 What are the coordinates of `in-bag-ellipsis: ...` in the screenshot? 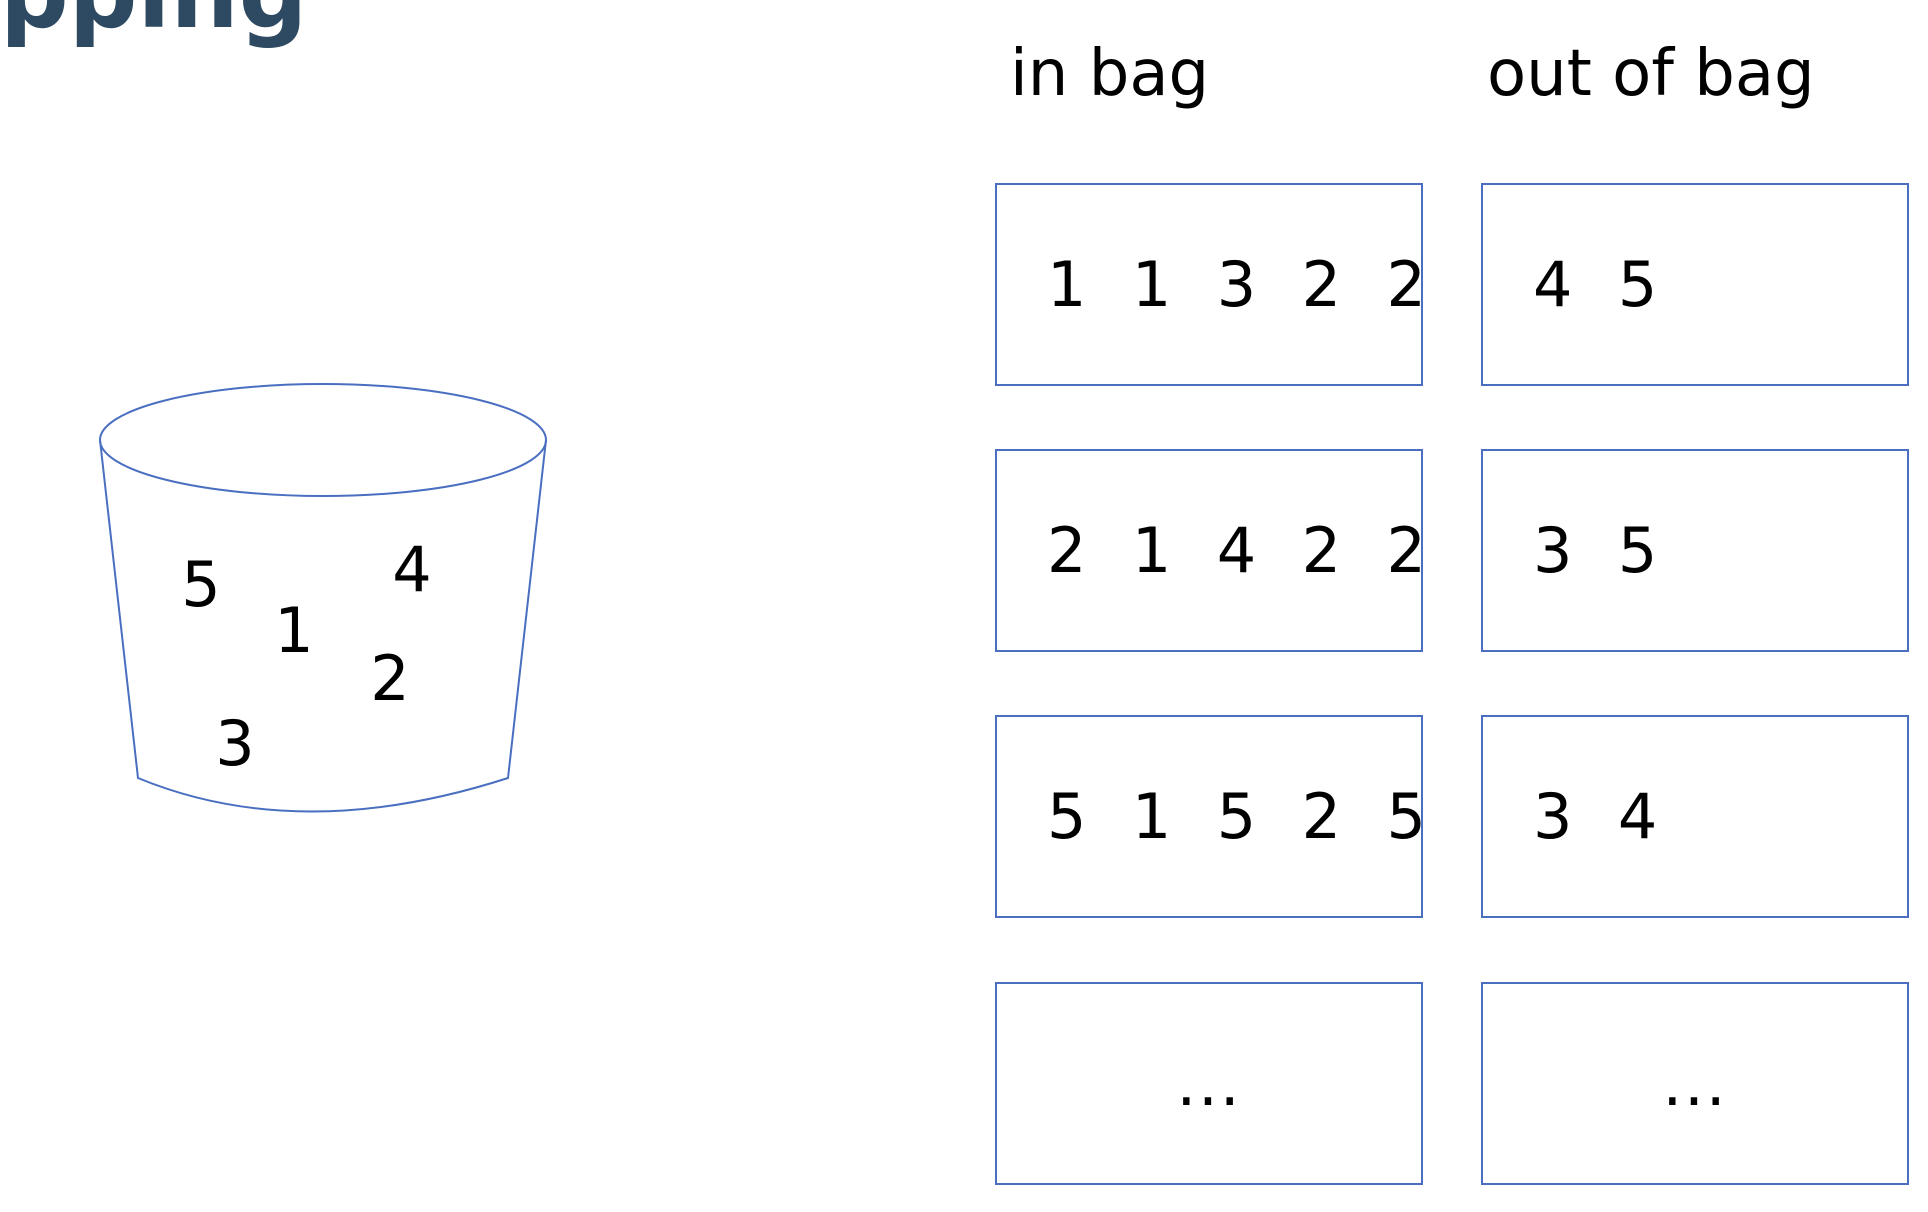 It's located at (1209, 1083).